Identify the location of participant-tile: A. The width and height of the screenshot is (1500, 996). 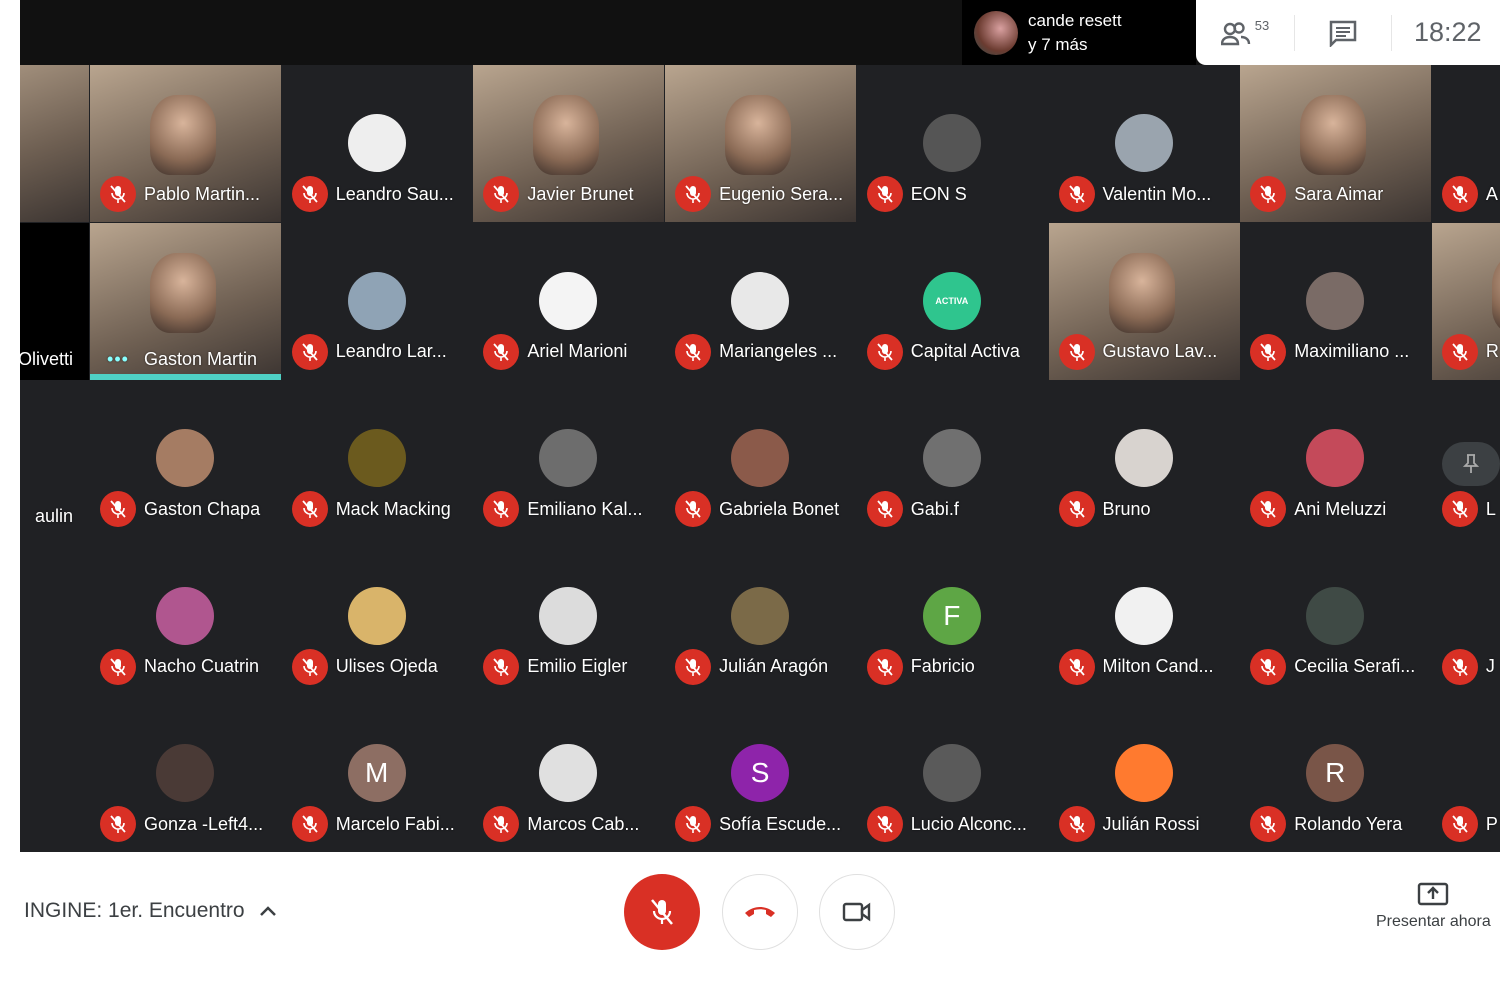
(1466, 143).